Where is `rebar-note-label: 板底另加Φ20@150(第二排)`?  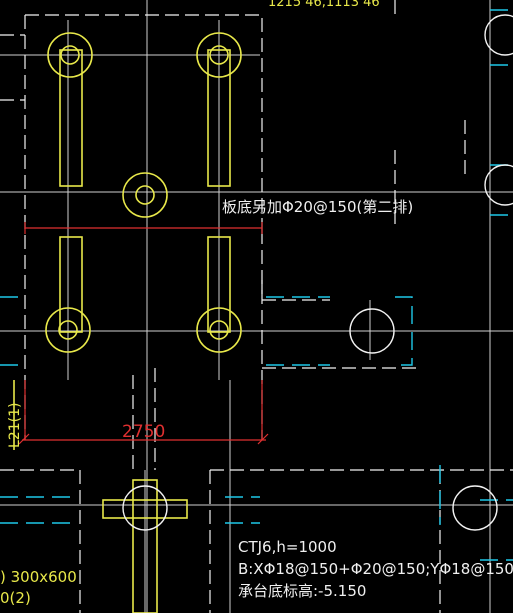
rebar-note-label: 板底另加Φ20@150(第二排) is located at coordinates (317, 207).